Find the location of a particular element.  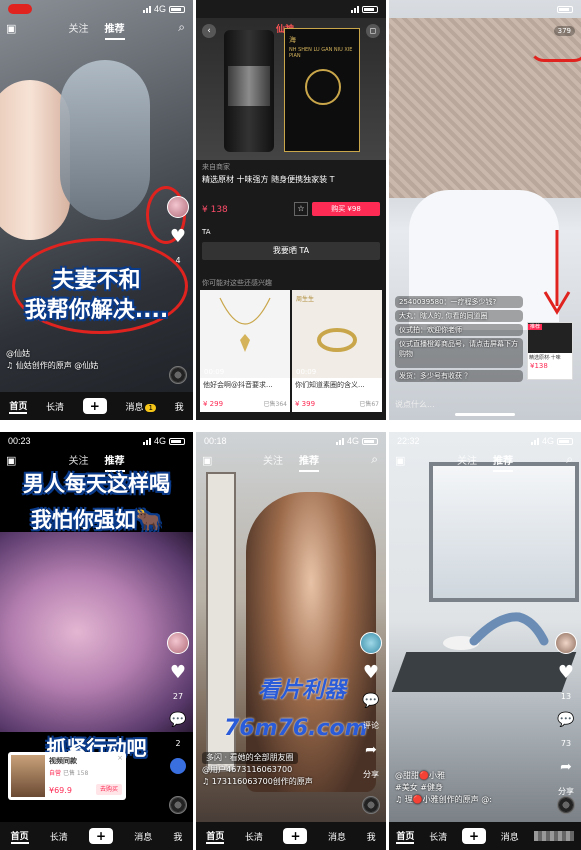

caption: @仙姑 ♫ 仙姑创作的原声 @仙姑 is located at coordinates (52, 360).